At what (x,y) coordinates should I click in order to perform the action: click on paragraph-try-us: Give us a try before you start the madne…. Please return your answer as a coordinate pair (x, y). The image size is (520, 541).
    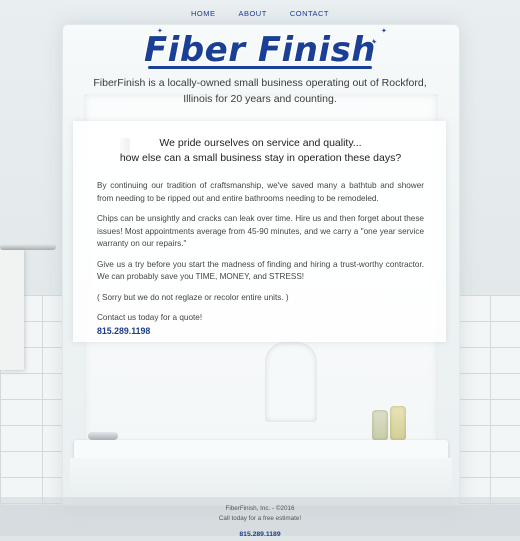
    Looking at the image, I should click on (260, 270).